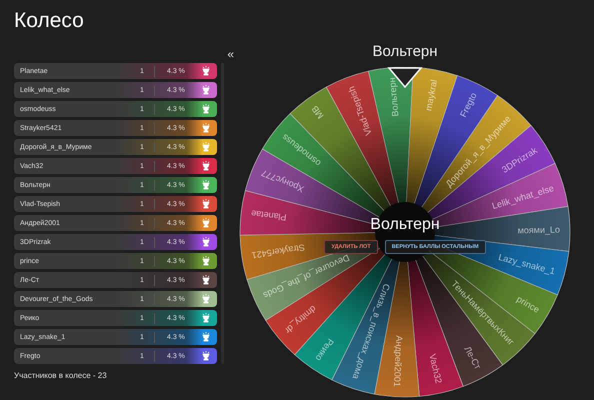  I want to click on page-title: Колесо, so click(49, 21).